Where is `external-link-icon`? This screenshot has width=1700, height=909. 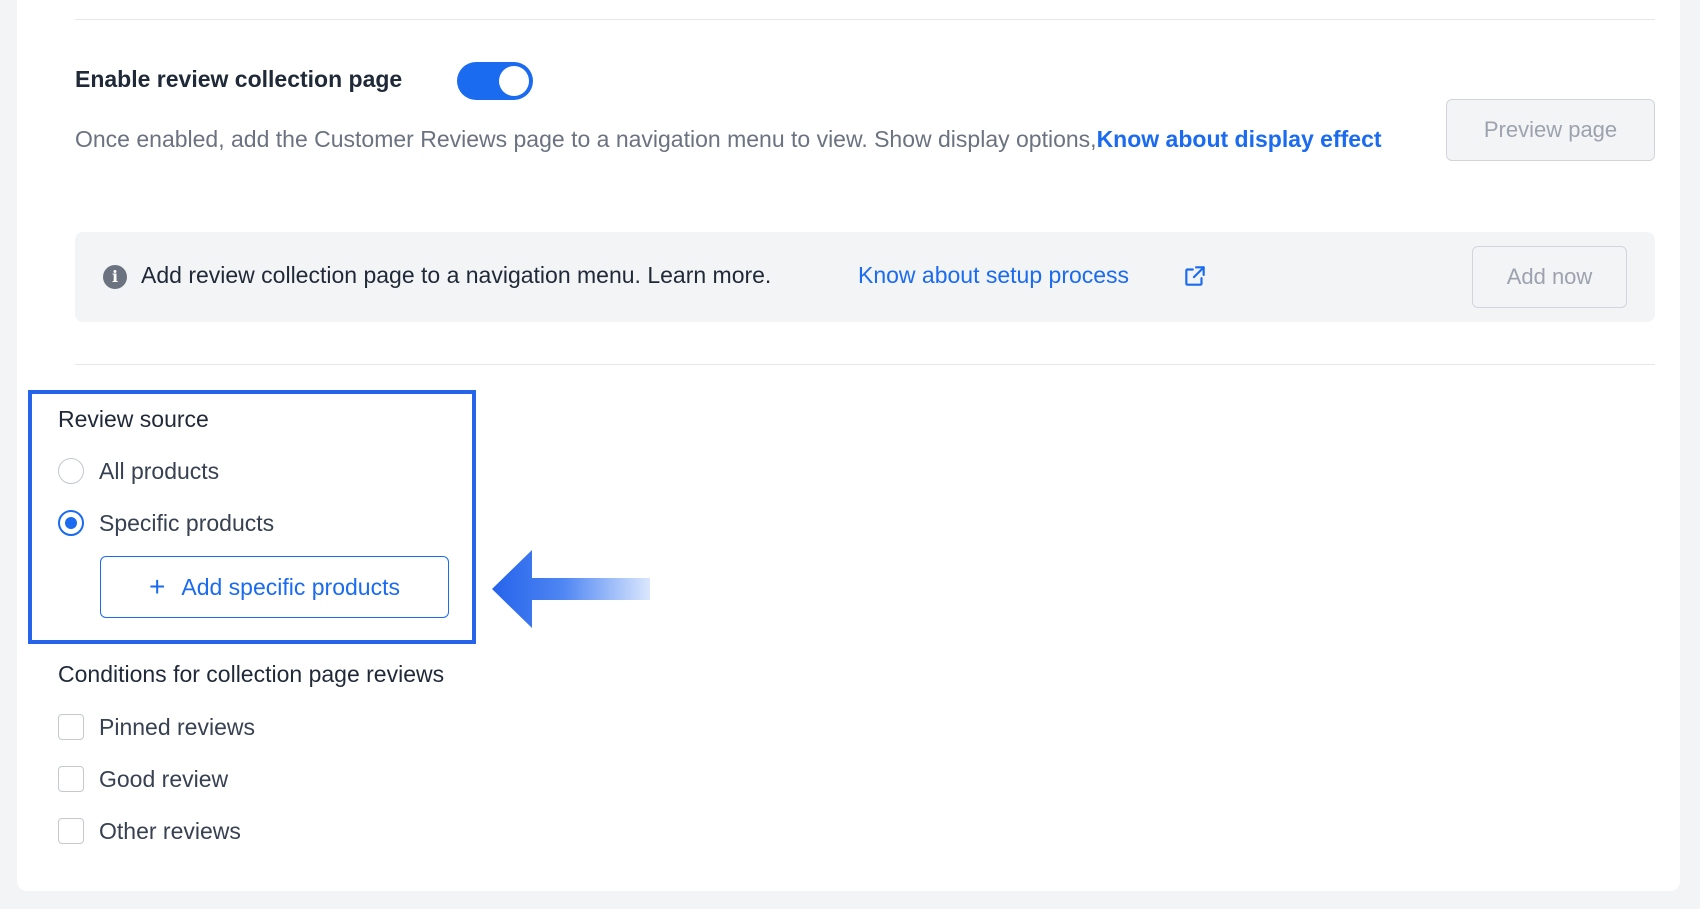 external-link-icon is located at coordinates (1195, 276).